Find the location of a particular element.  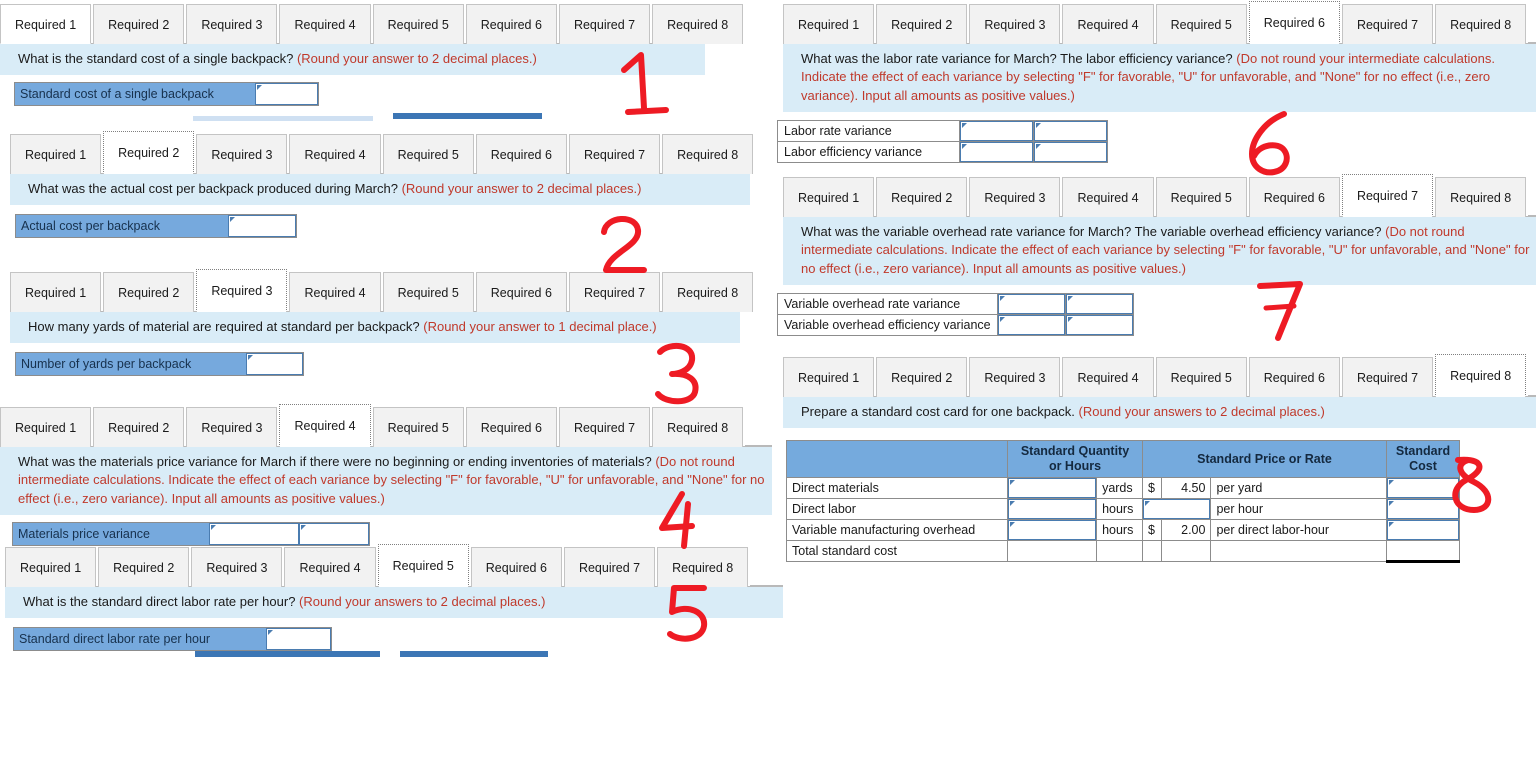

tab-strip-filler is located at coordinates (758, 445).